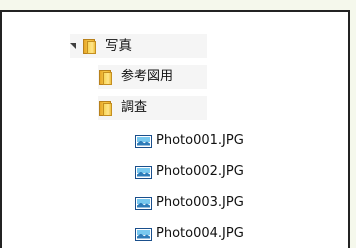 The image size is (356, 248). Describe the element at coordinates (134, 107) in the screenshot. I see `tree-node-label: 調査` at that location.